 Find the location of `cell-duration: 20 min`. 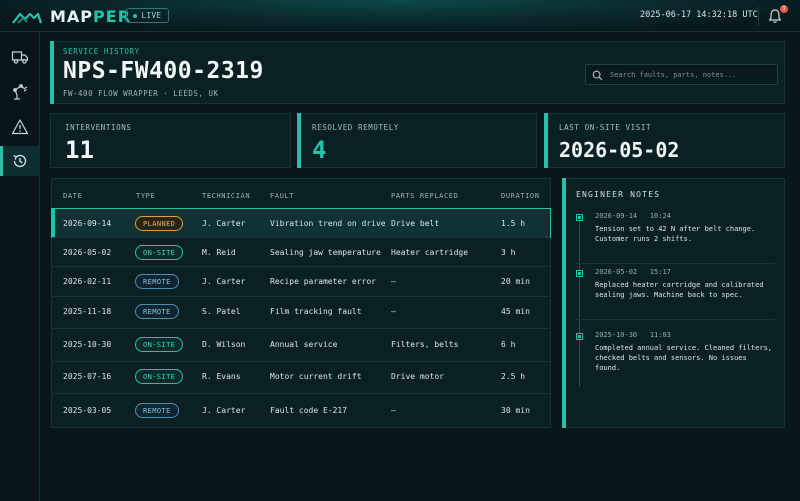

cell-duration: 20 min is located at coordinates (515, 281).